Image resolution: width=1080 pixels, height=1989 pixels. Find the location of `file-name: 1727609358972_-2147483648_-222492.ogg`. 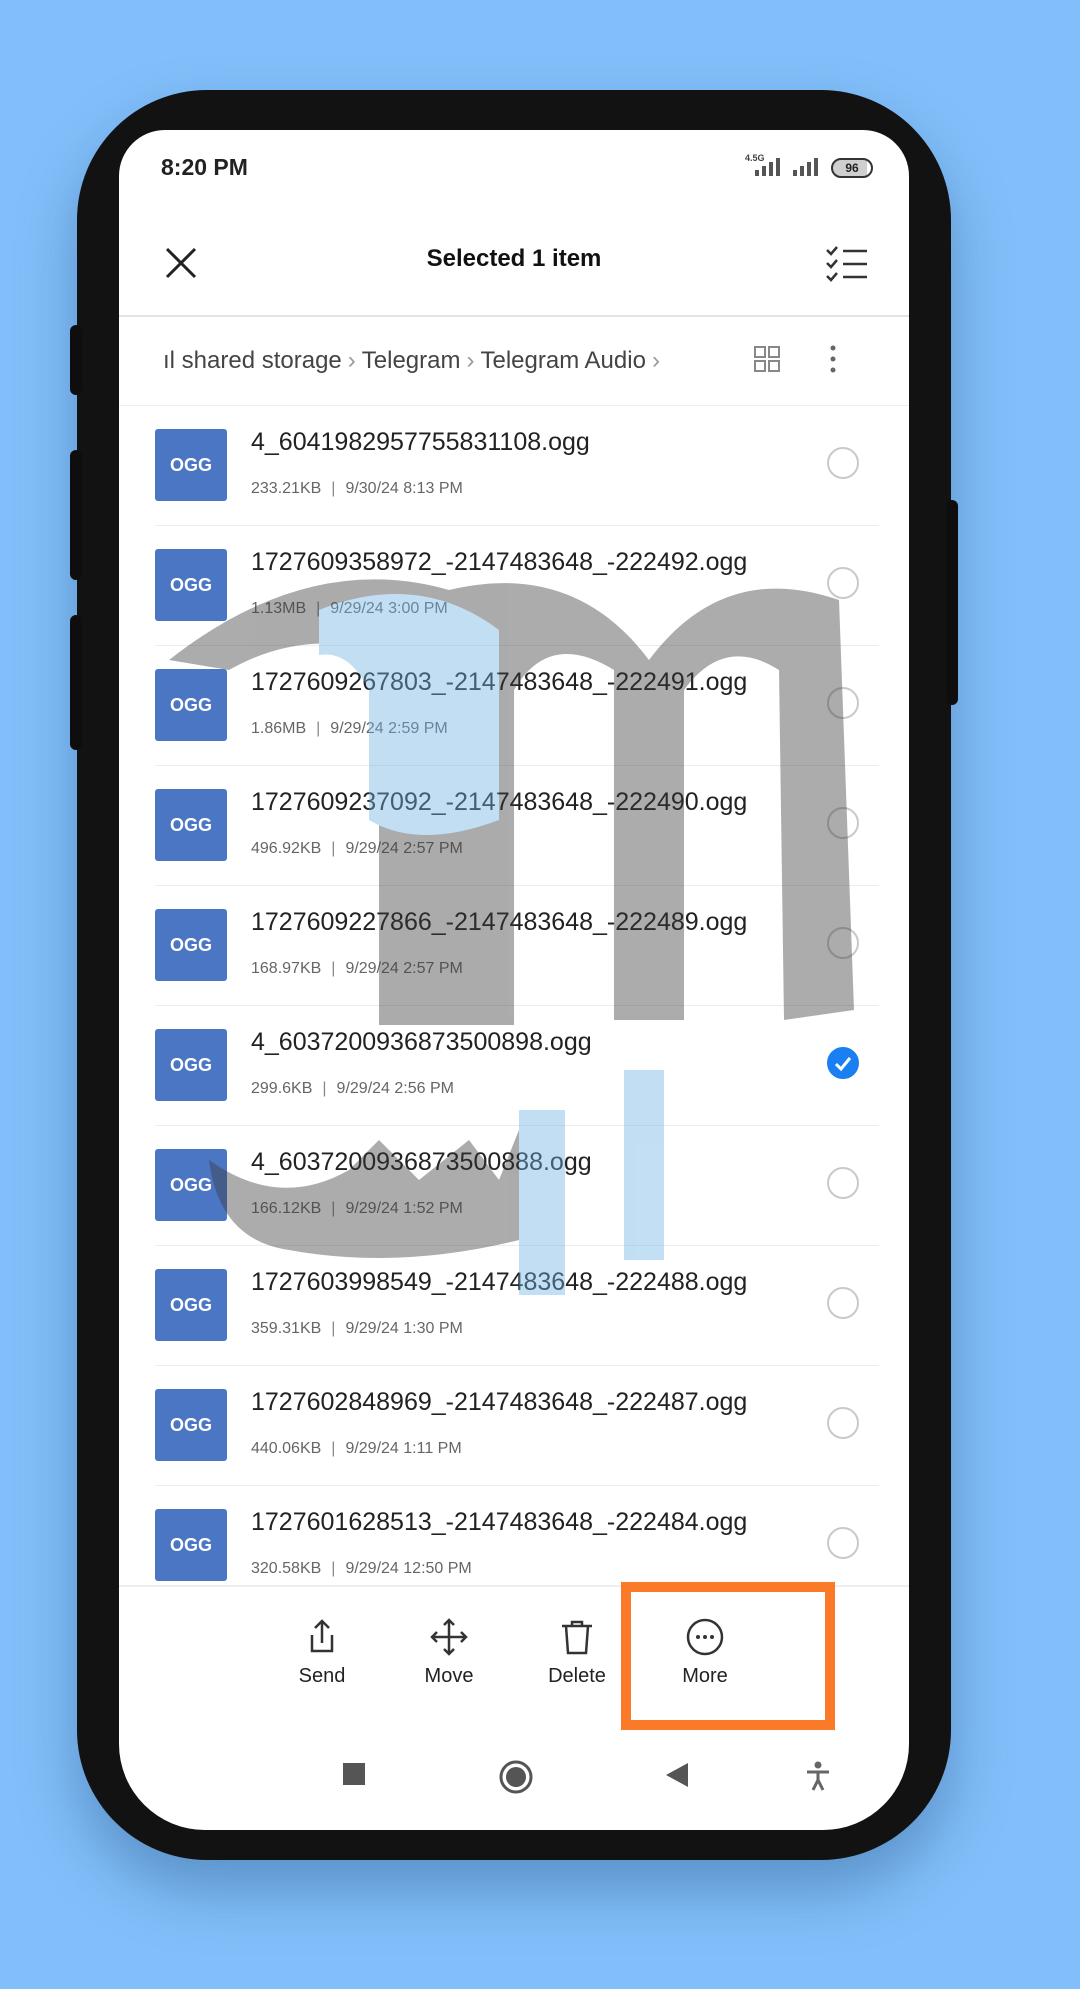

file-name: 1727609358972_-2147483648_-222492.ogg is located at coordinates (499, 562).